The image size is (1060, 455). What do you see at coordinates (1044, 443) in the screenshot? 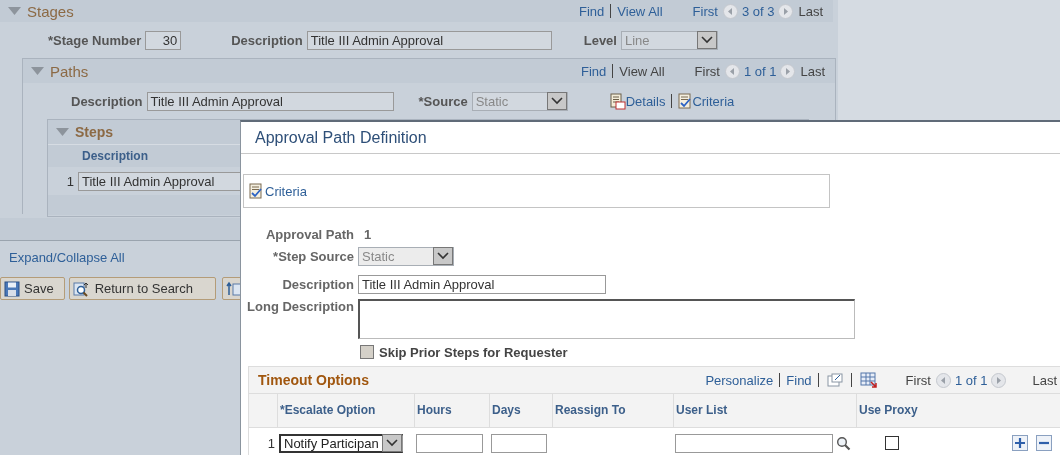
I see `delete-row-icon` at bounding box center [1044, 443].